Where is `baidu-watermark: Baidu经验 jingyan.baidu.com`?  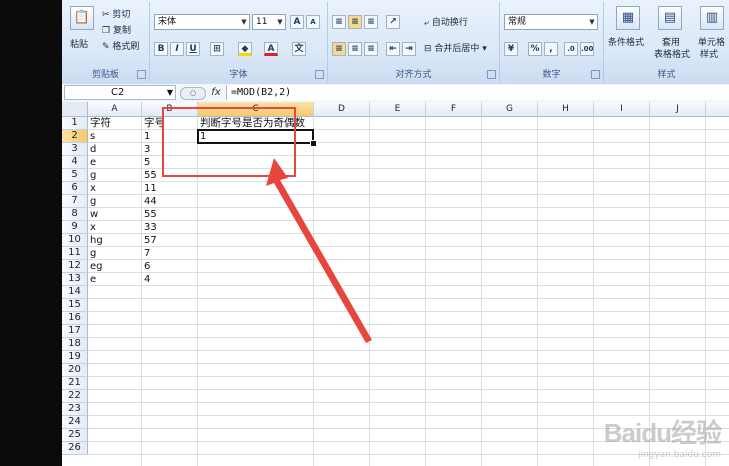 baidu-watermark: Baidu经验 jingyan.baidu.com is located at coordinates (662, 439).